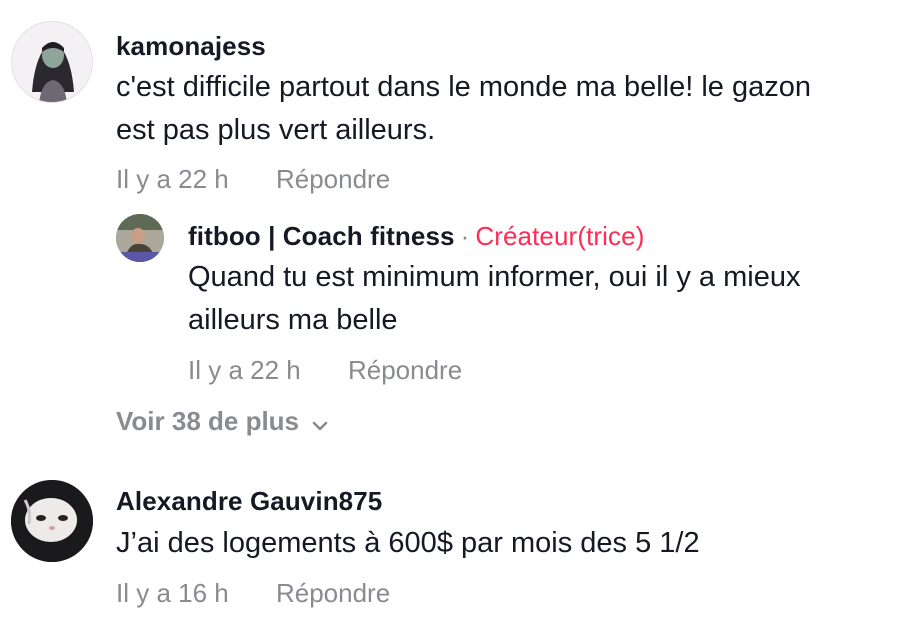 The image size is (898, 638). Describe the element at coordinates (321, 236) in the screenshot. I see `reply-username: fitboo | Coach fitness` at that location.